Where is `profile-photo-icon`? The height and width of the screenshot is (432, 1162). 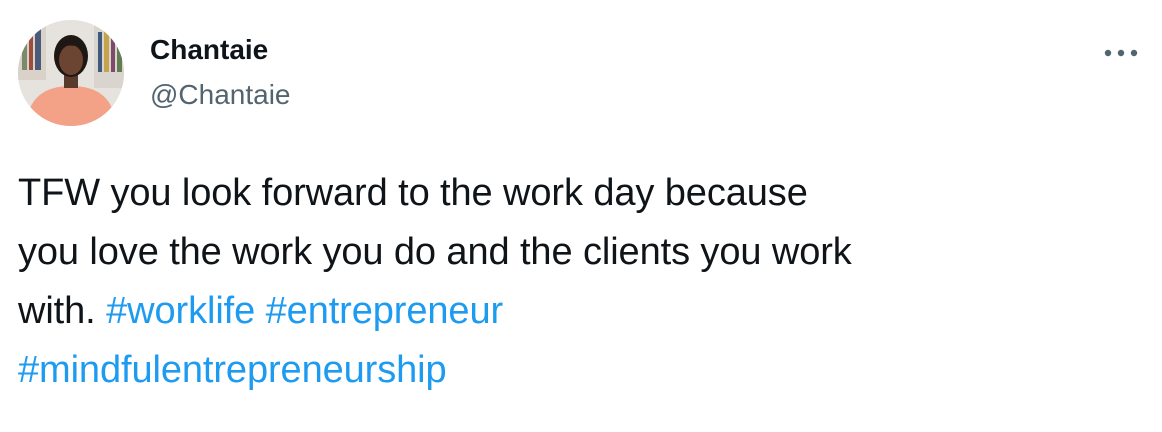
profile-photo-icon is located at coordinates (71, 73).